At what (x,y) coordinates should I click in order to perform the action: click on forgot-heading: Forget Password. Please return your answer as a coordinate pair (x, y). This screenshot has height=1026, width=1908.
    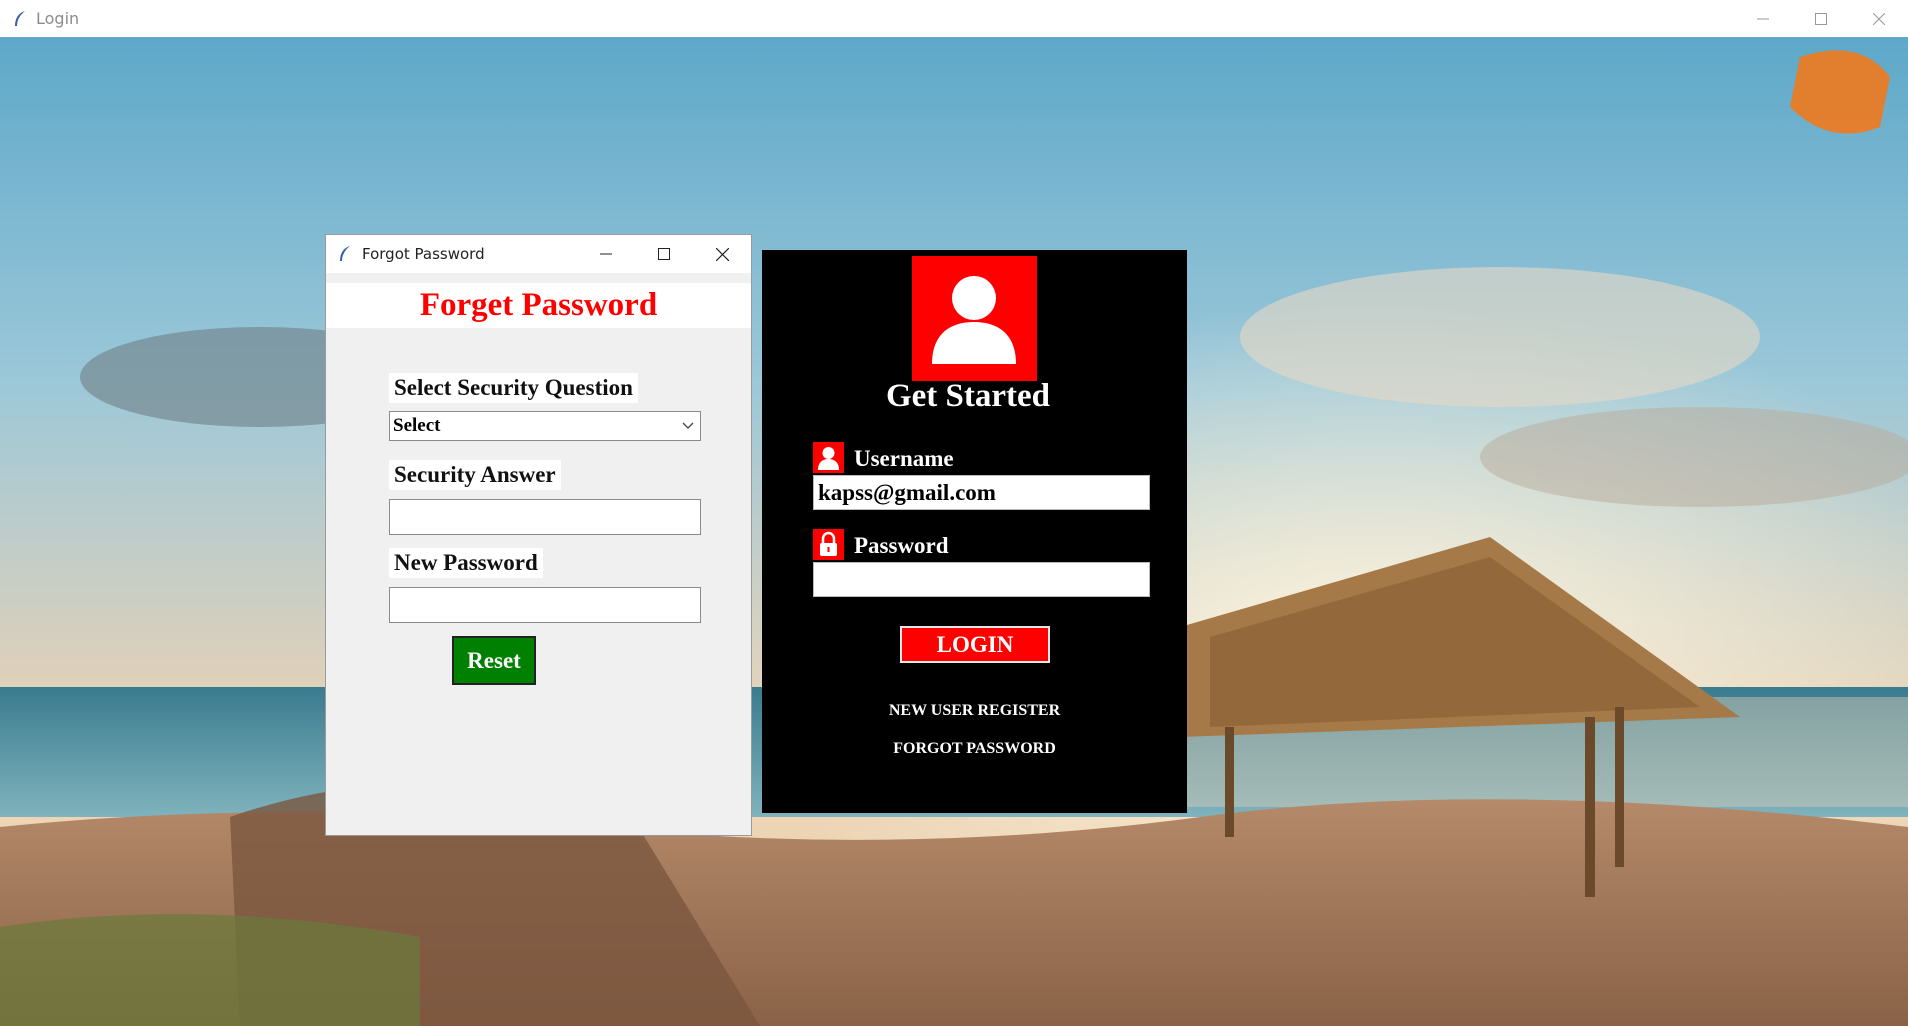
    Looking at the image, I should click on (538, 305).